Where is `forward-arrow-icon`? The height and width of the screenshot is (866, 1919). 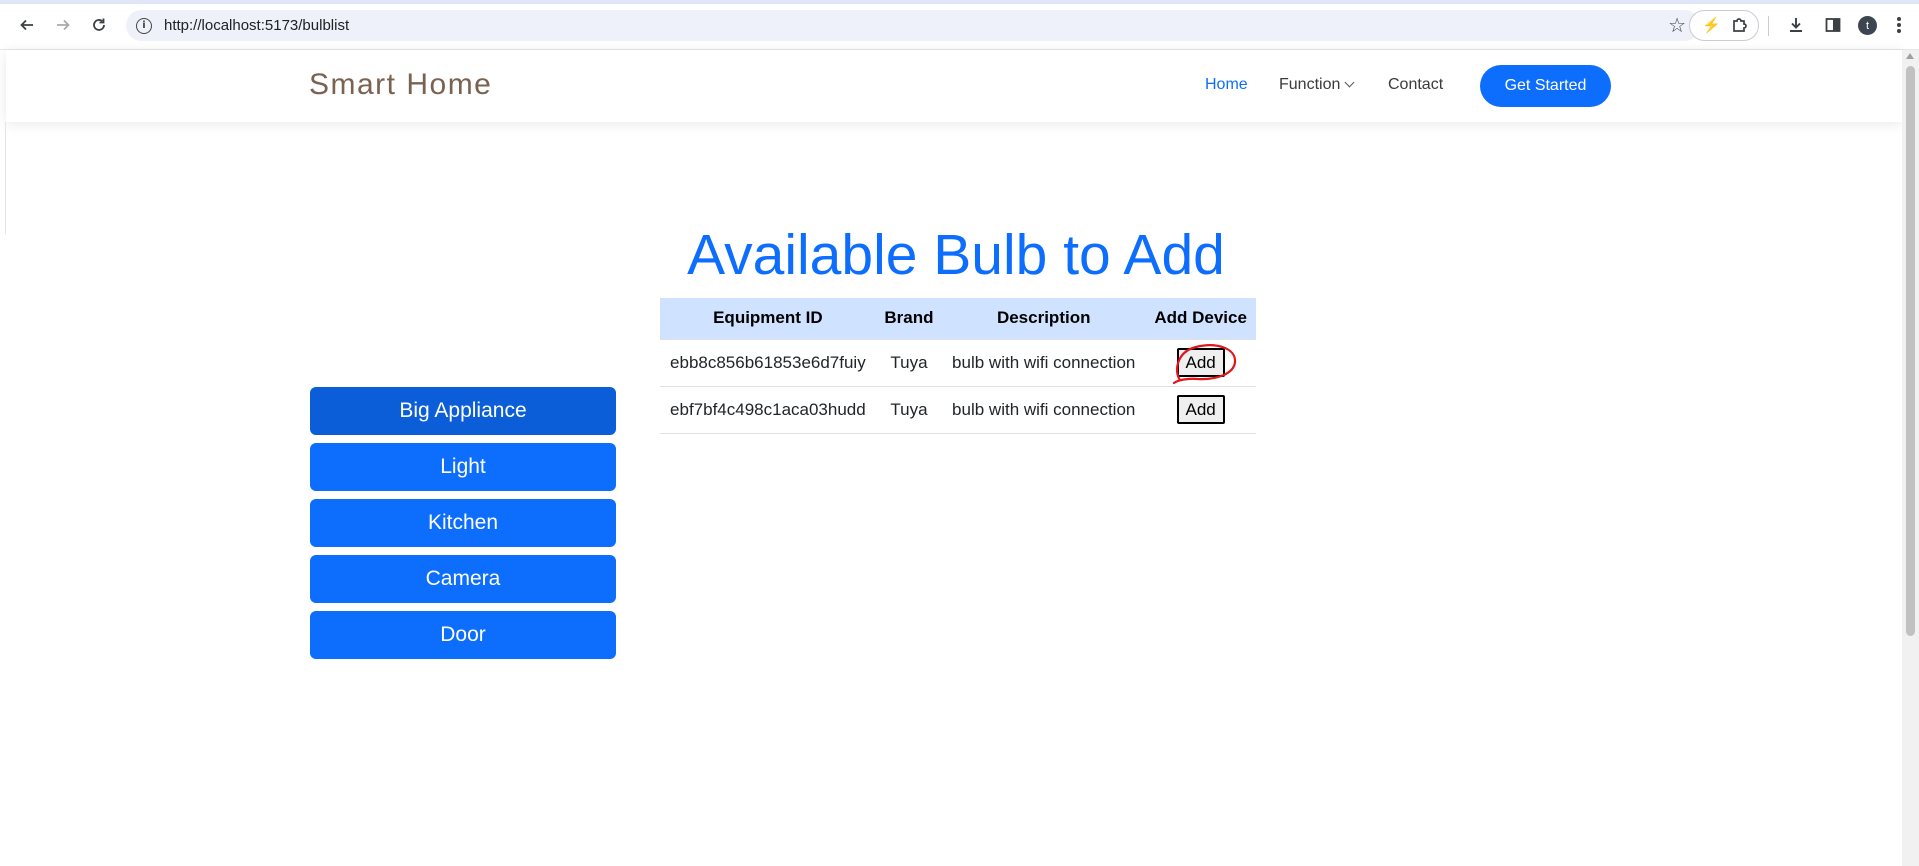
forward-arrow-icon is located at coordinates (63, 25).